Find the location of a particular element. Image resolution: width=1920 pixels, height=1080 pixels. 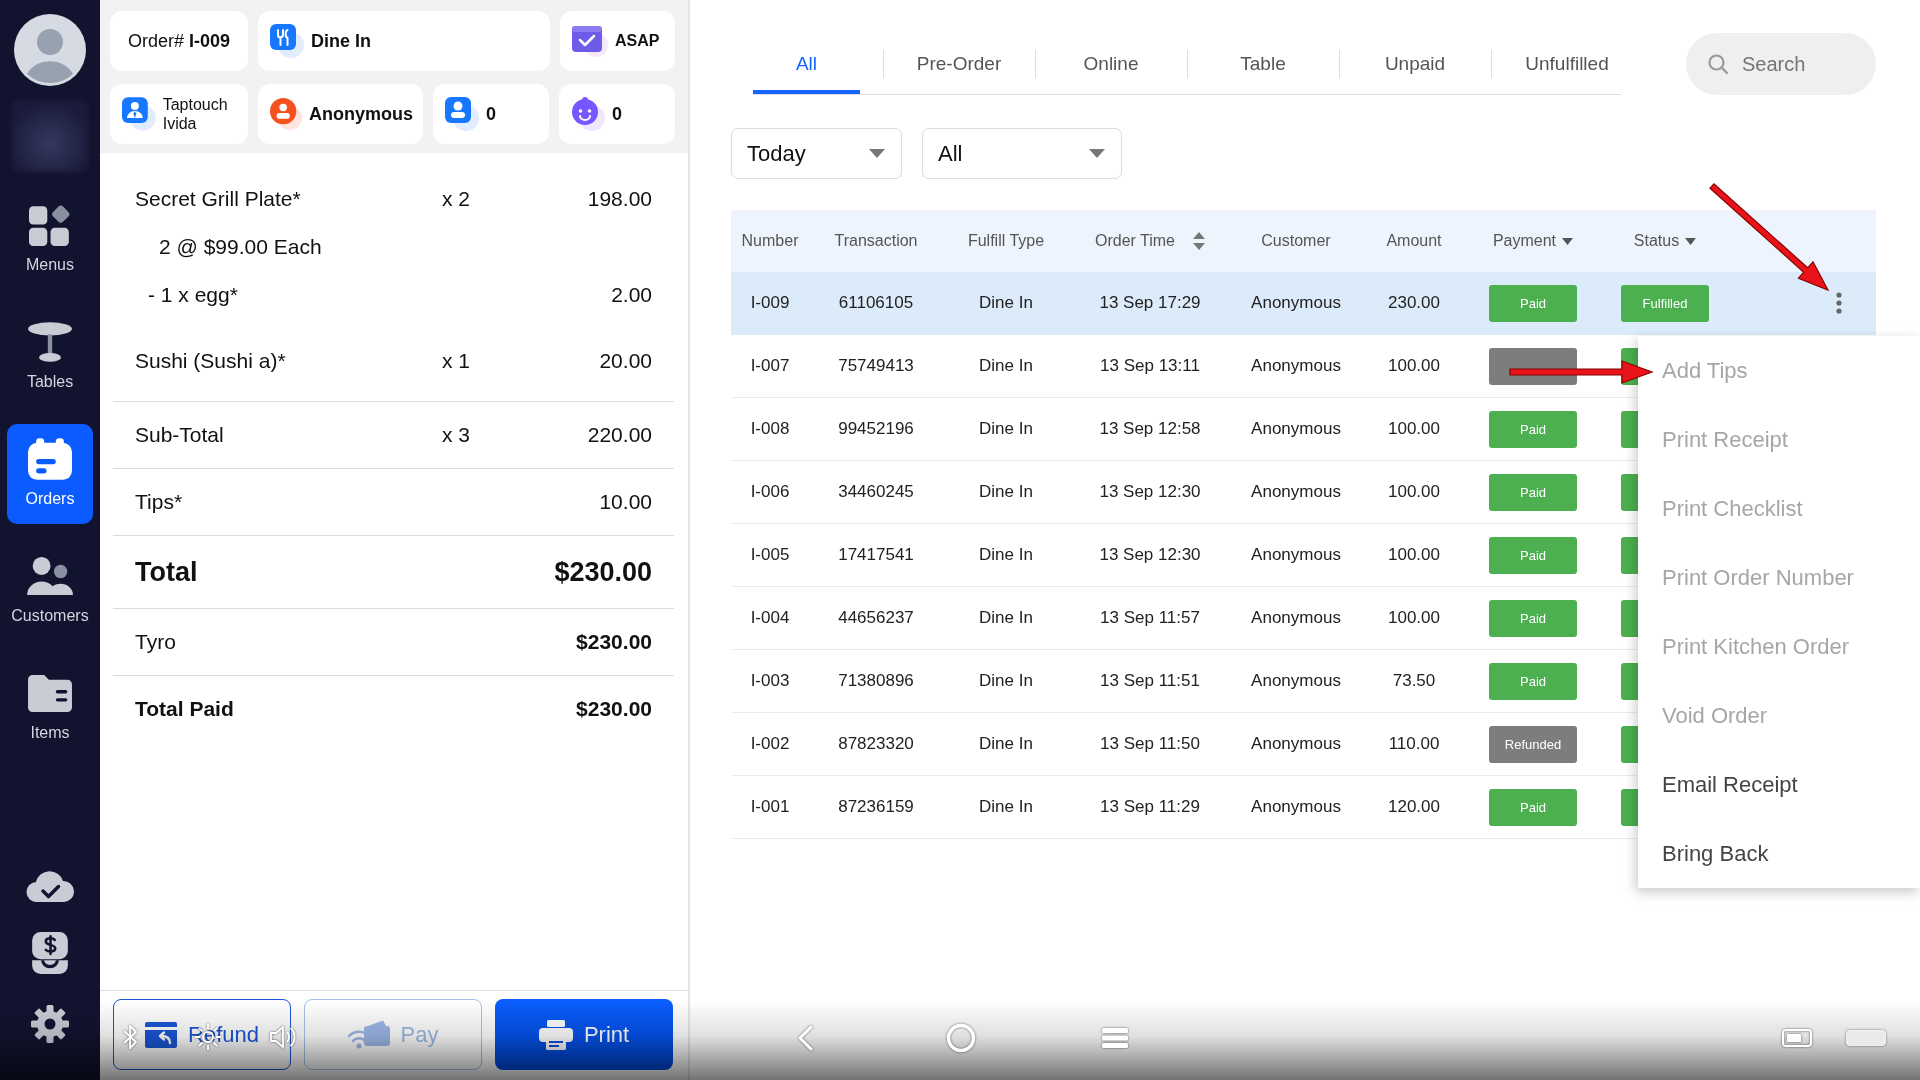

table-cell: 110.00 is located at coordinates (1414, 744).